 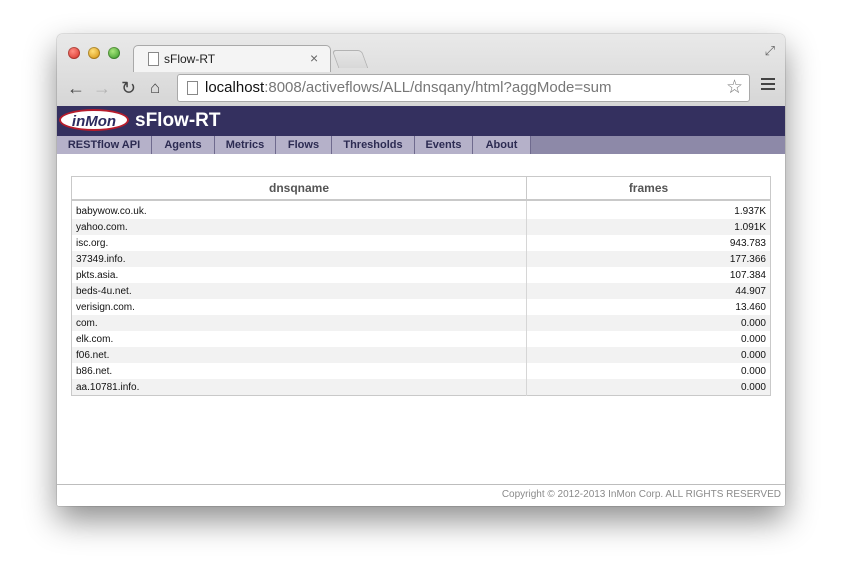 What do you see at coordinates (183, 145) in the screenshot?
I see `nav-item-agents: Agents` at bounding box center [183, 145].